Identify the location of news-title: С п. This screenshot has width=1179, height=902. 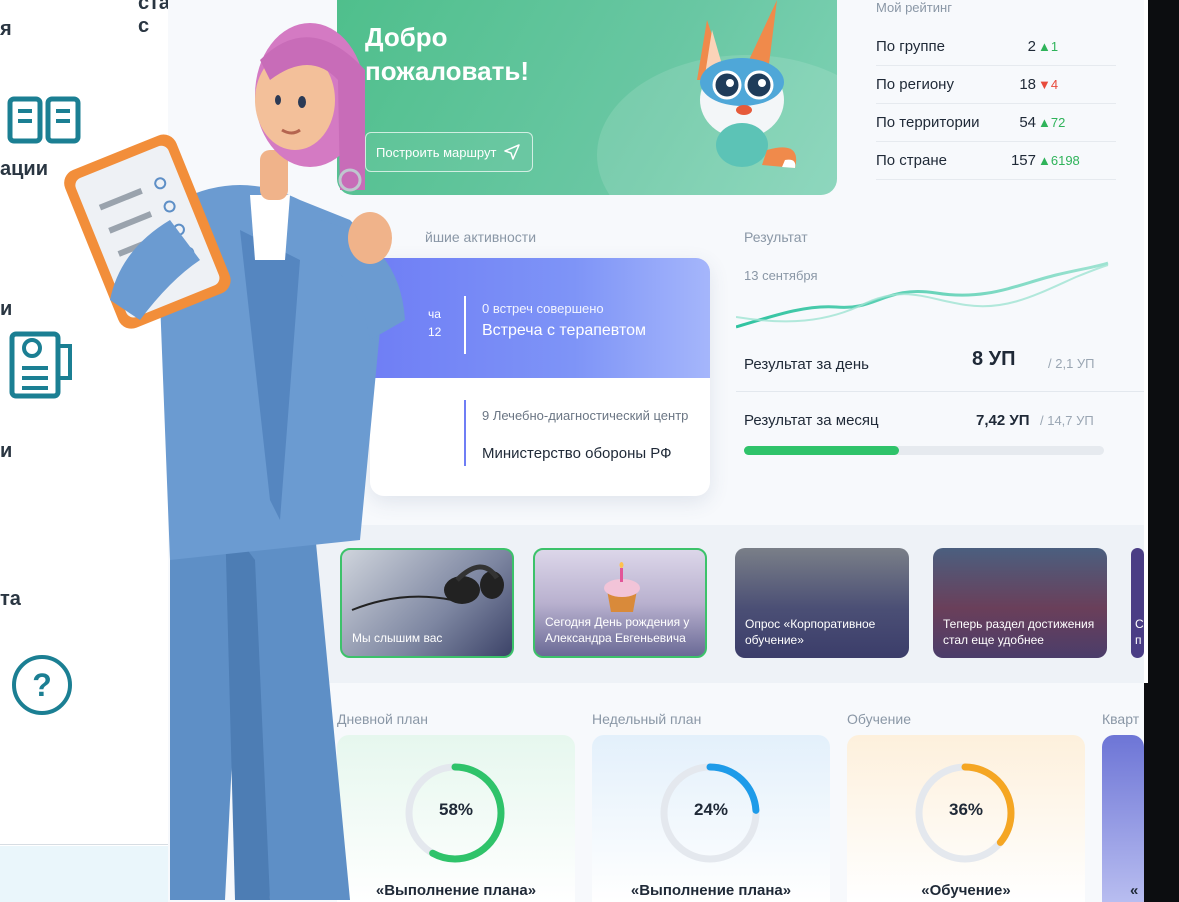
(1139, 632).